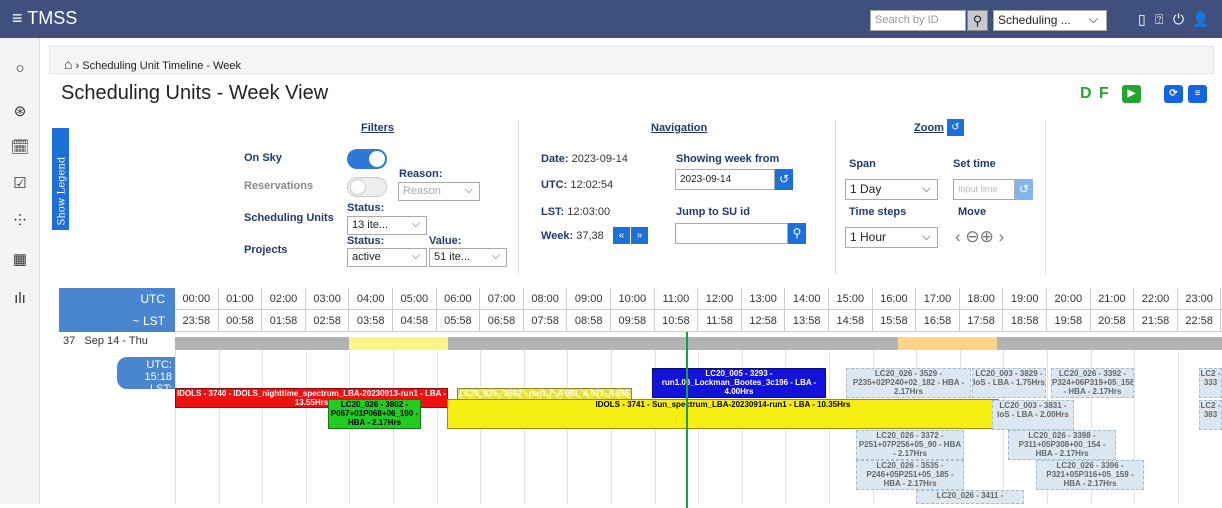  I want to click on search-input: Search by ID, so click(918, 20).